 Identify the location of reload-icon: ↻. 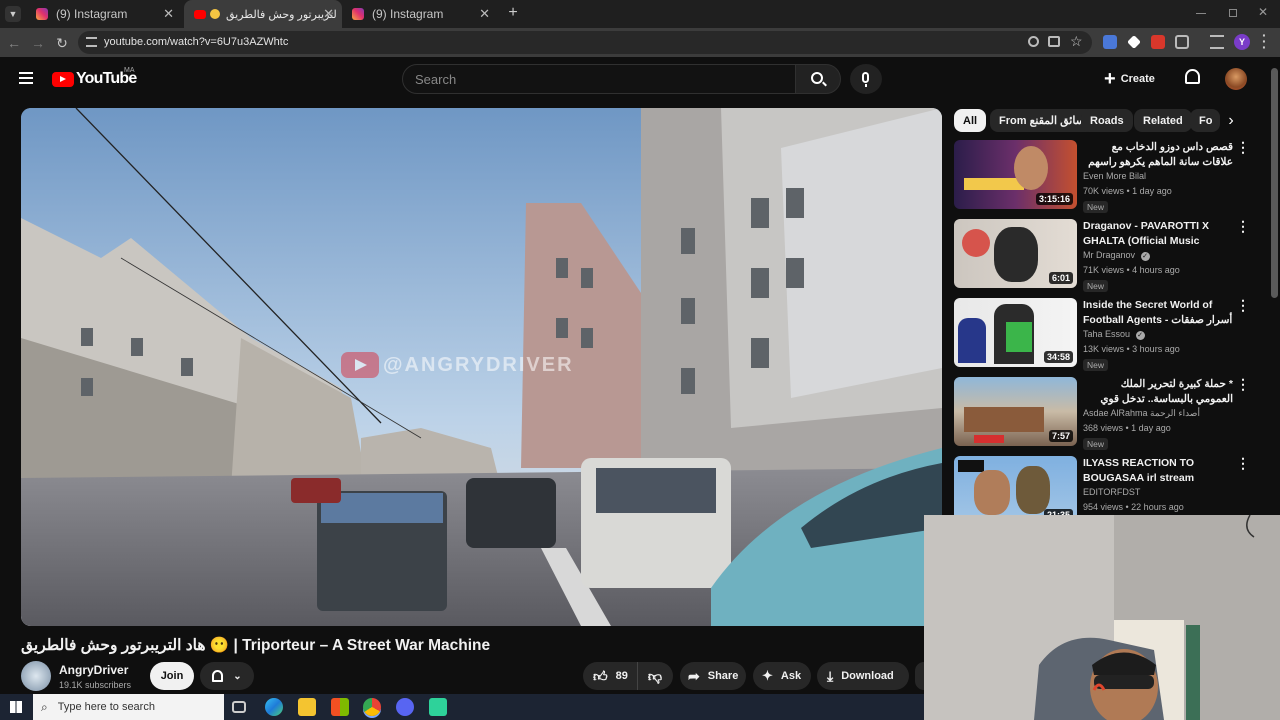
(62, 43).